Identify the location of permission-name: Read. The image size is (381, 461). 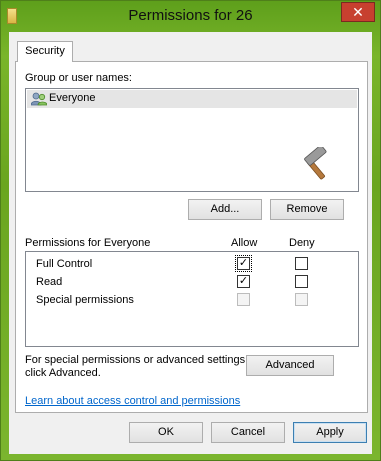
(49, 282).